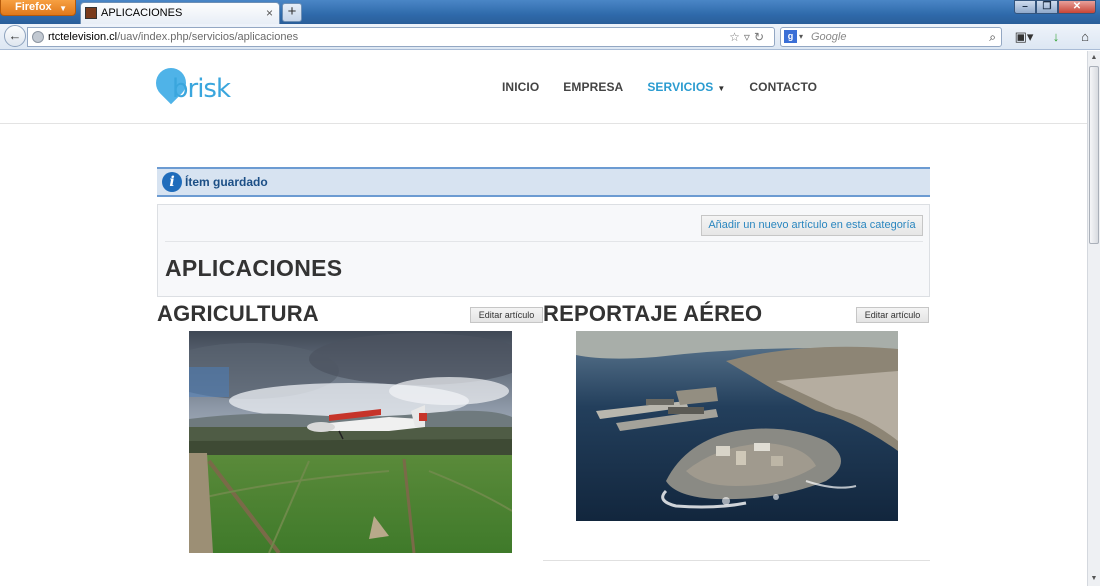 Image resolution: width=1100 pixels, height=586 pixels. I want to click on site-logo: brisk, so click(190, 84).